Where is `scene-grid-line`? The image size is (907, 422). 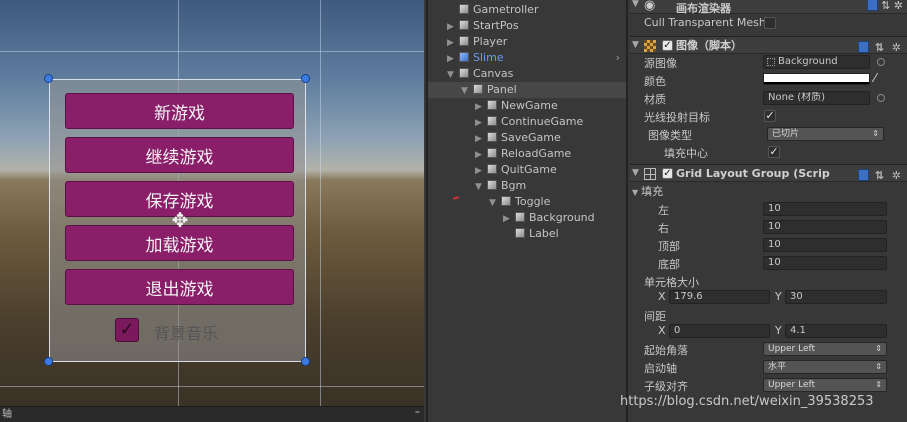
scene-grid-line is located at coordinates (212, 386).